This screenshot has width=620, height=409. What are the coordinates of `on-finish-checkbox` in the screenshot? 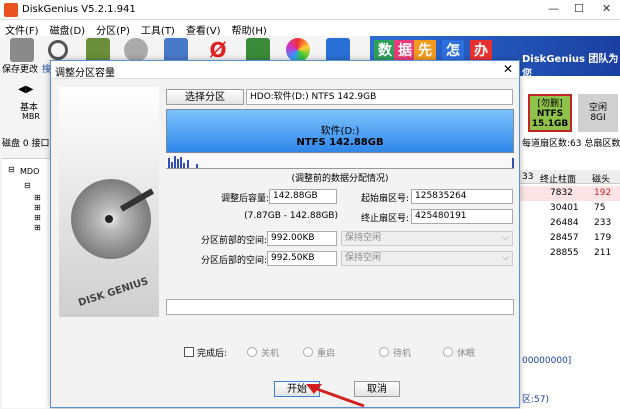 It's located at (189, 352).